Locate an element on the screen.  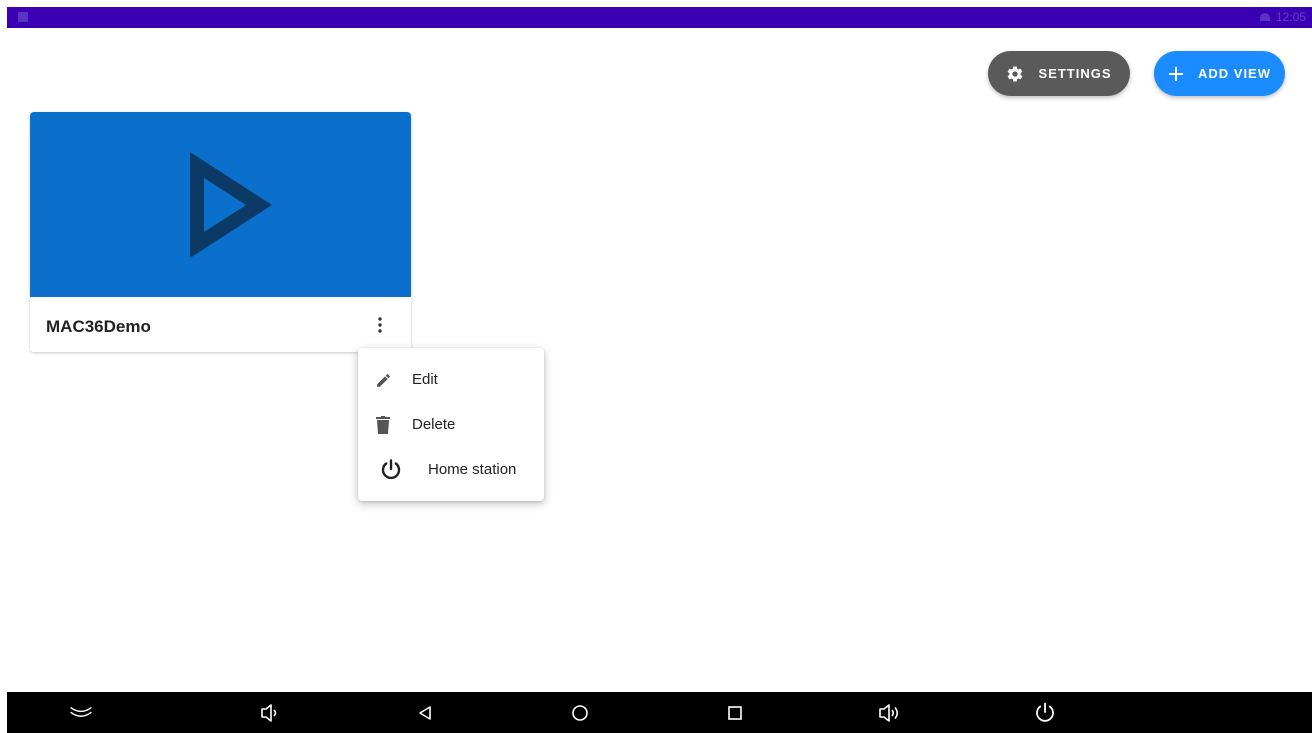
view-card: MAC36Demo is located at coordinates (220, 232).